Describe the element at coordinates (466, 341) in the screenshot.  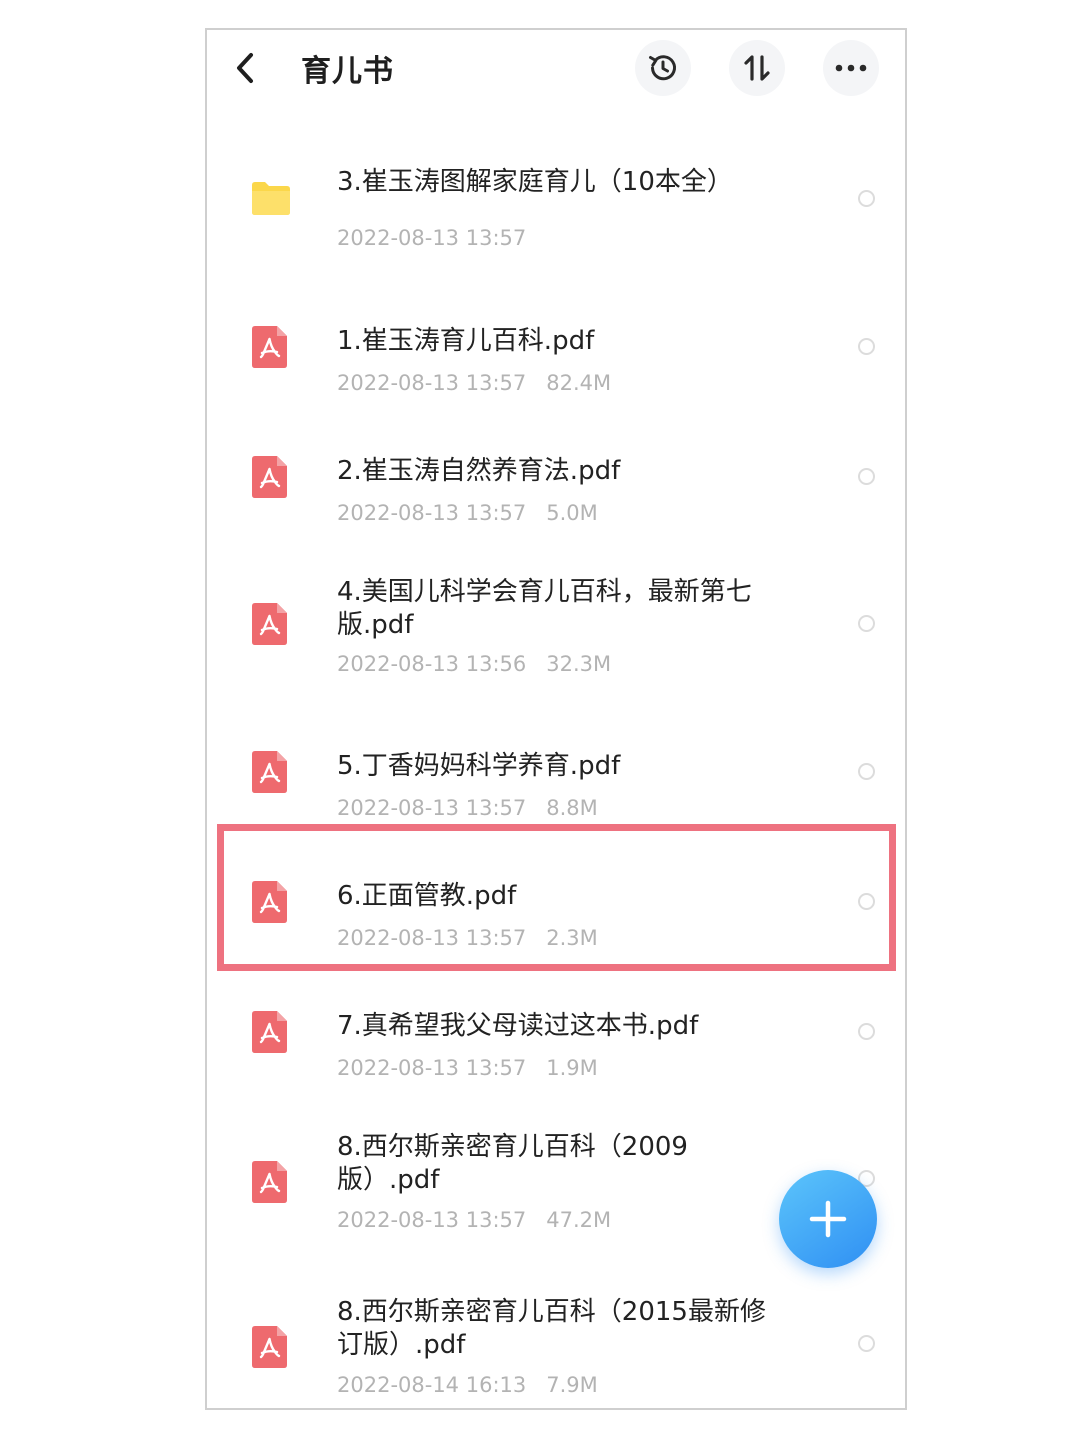
I see `file-name: 1.崔玉涛育儿百科.pdf` at that location.